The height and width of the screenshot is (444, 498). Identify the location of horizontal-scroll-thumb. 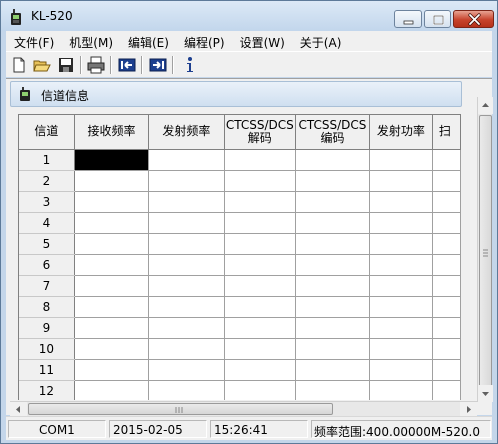
(180, 409).